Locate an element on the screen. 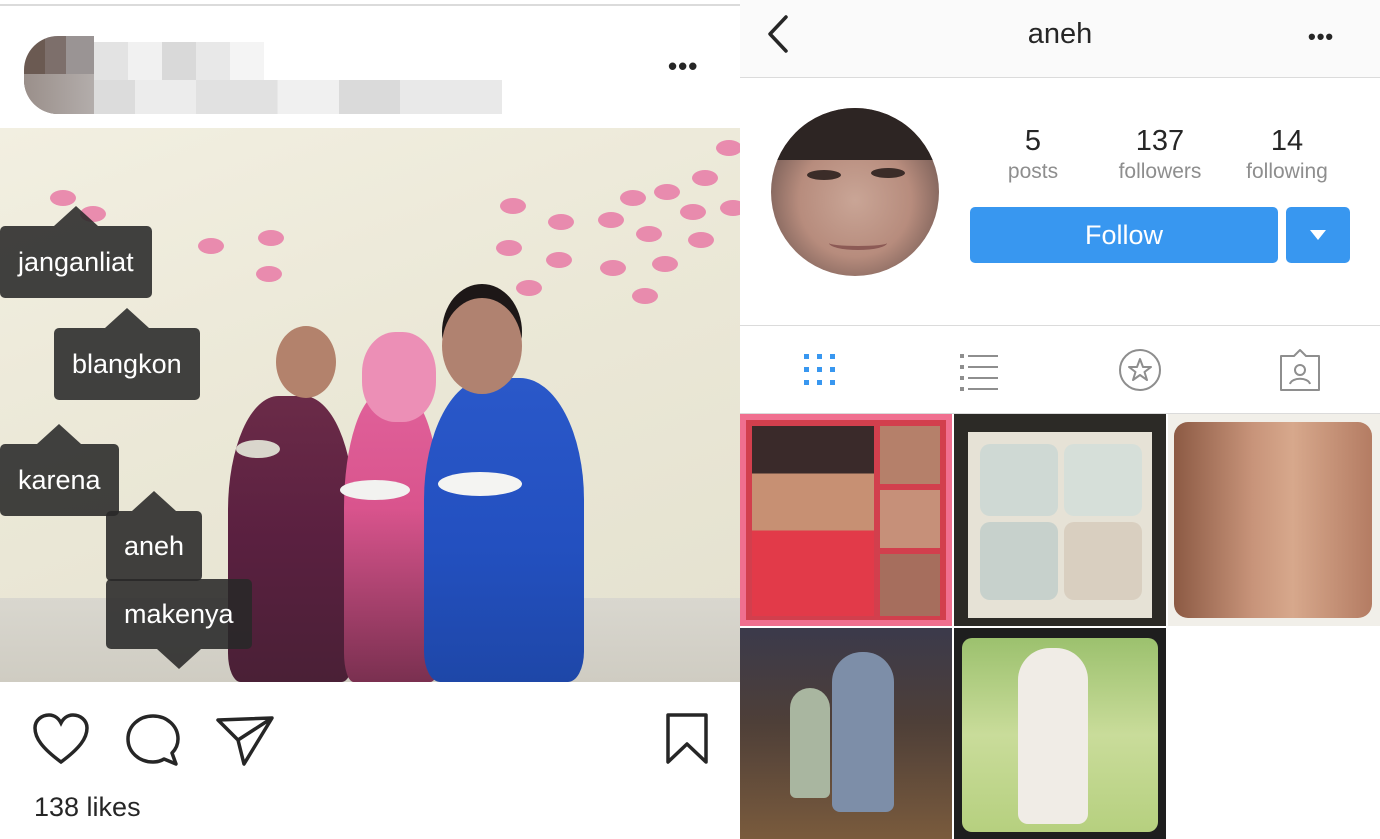  person-right is located at coordinates (504, 530).